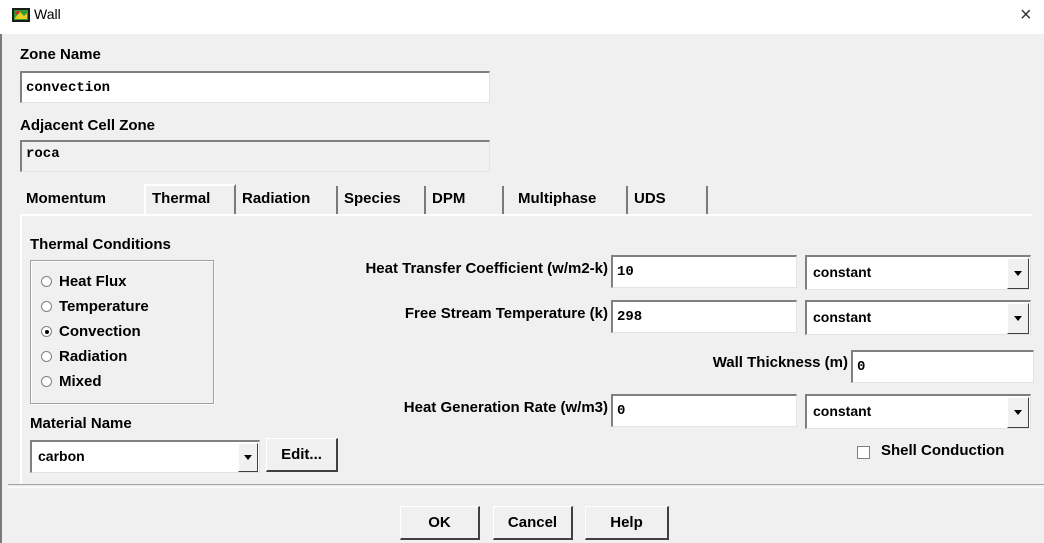 The image size is (1044, 543). I want to click on title-bar, so click(522, 17).